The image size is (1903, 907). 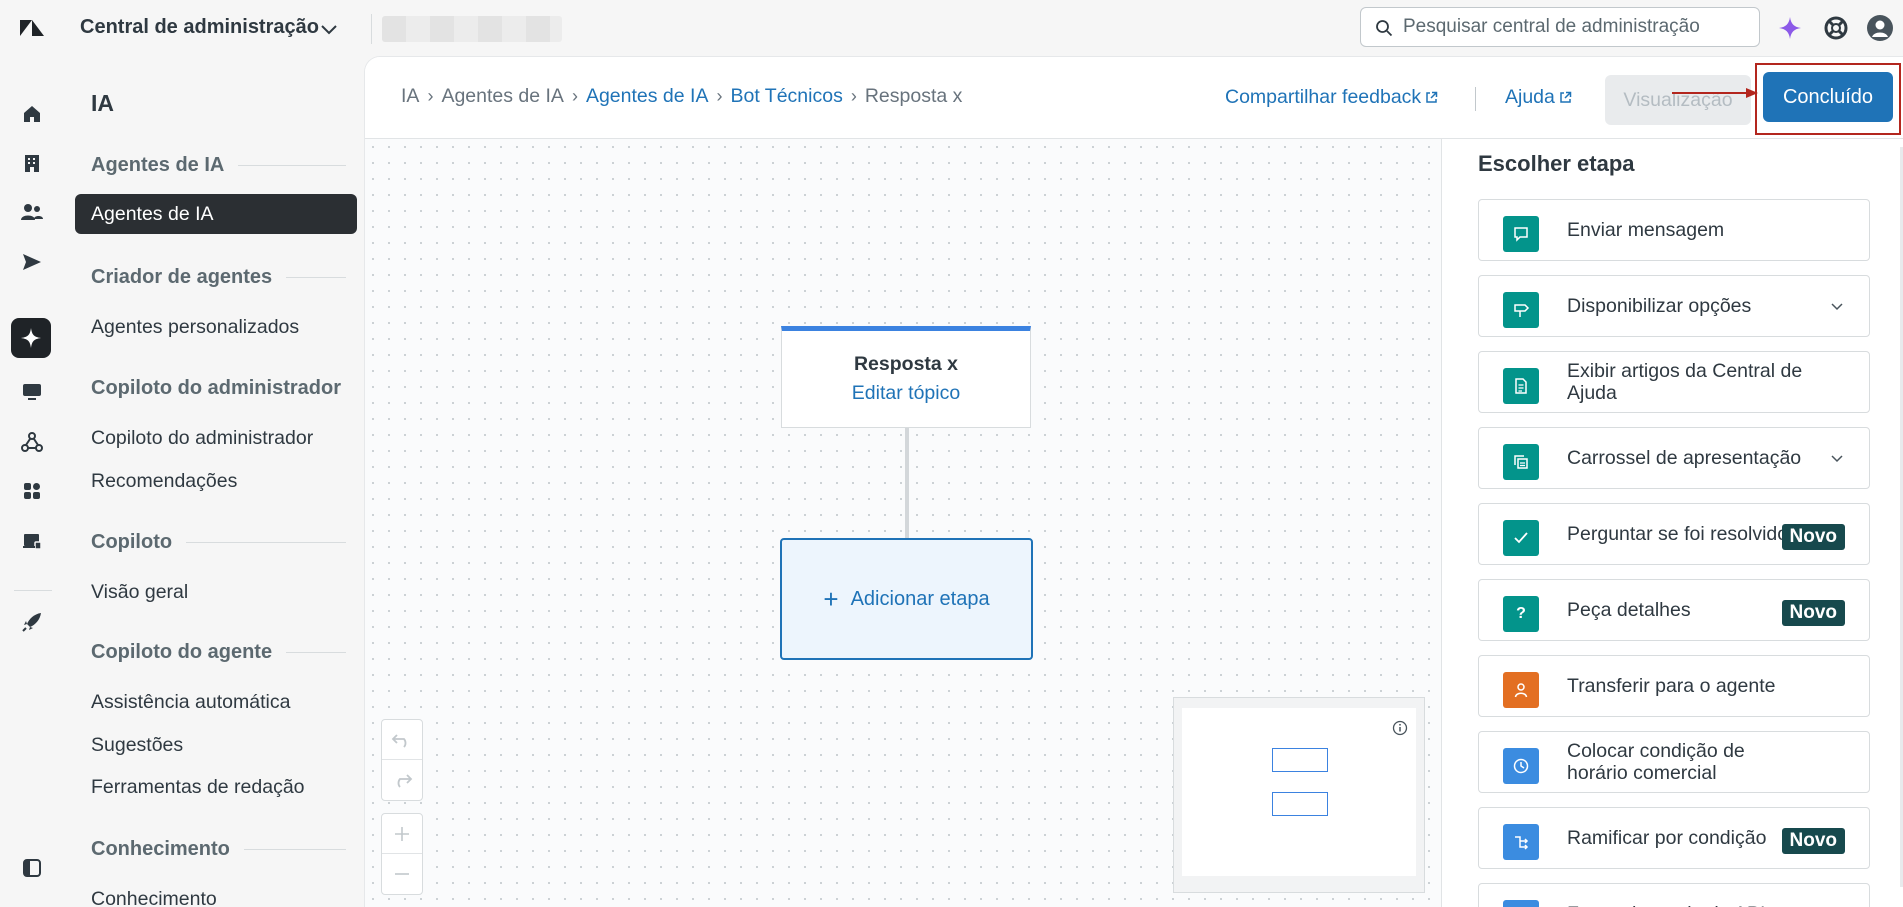 What do you see at coordinates (1828, 97) in the screenshot?
I see `done-button: Concluído` at bounding box center [1828, 97].